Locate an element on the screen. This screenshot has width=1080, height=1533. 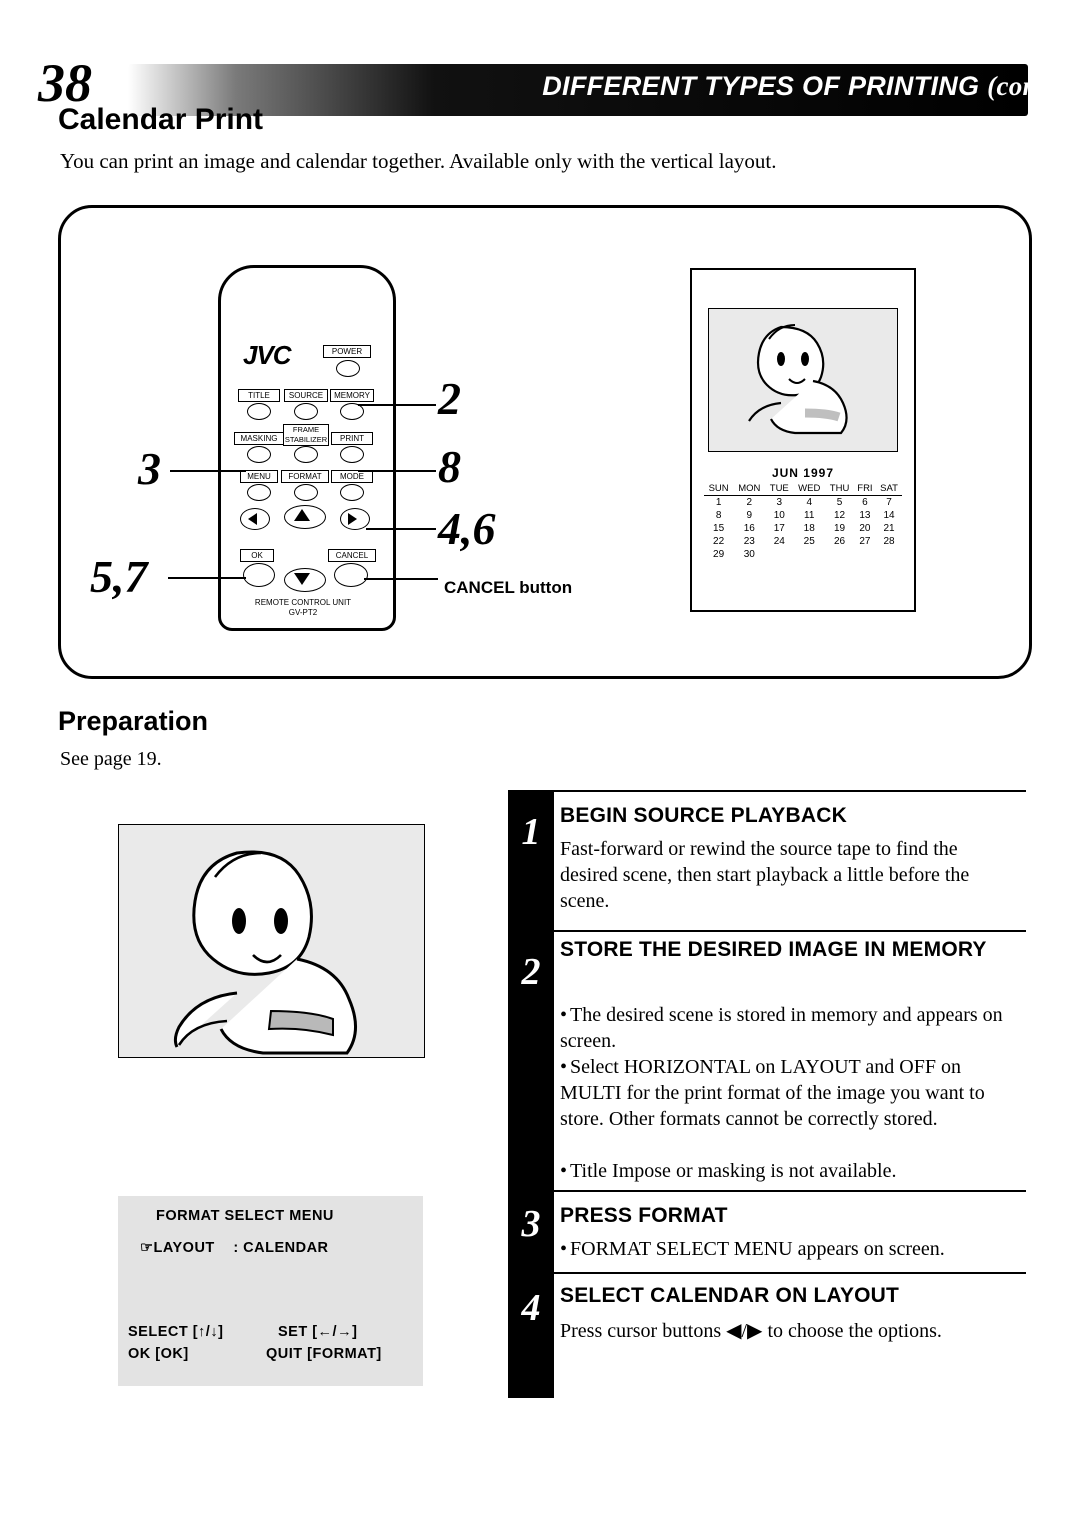
callout-8: 8 is located at coordinates (449, 466).